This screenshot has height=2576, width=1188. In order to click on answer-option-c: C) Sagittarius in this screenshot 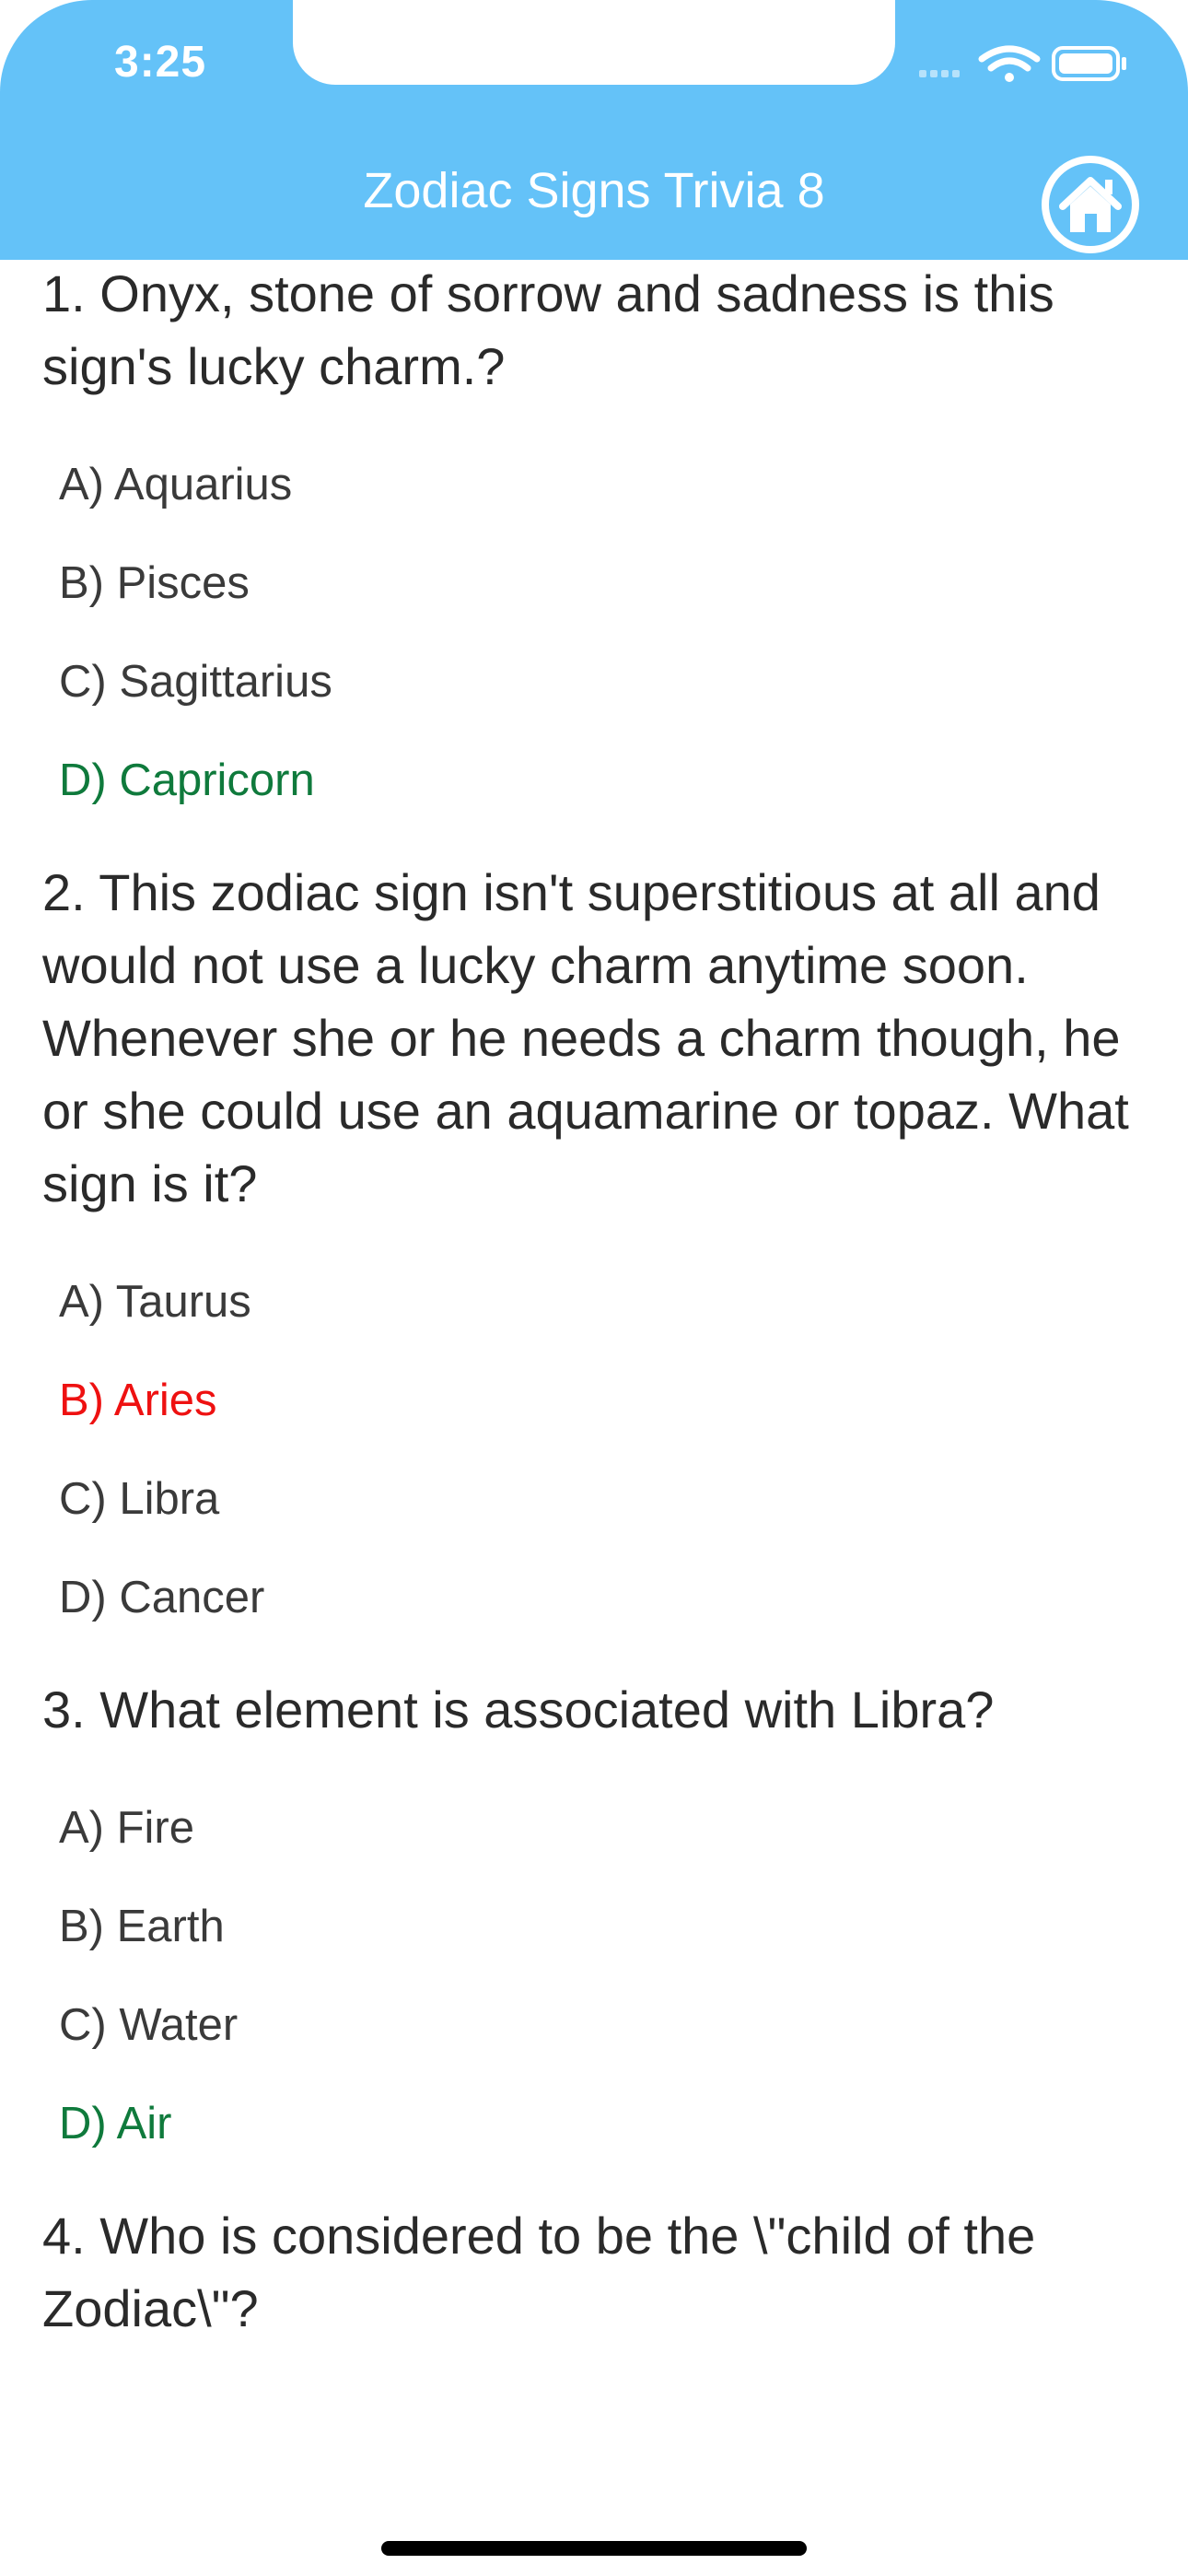, I will do `click(623, 682)`.